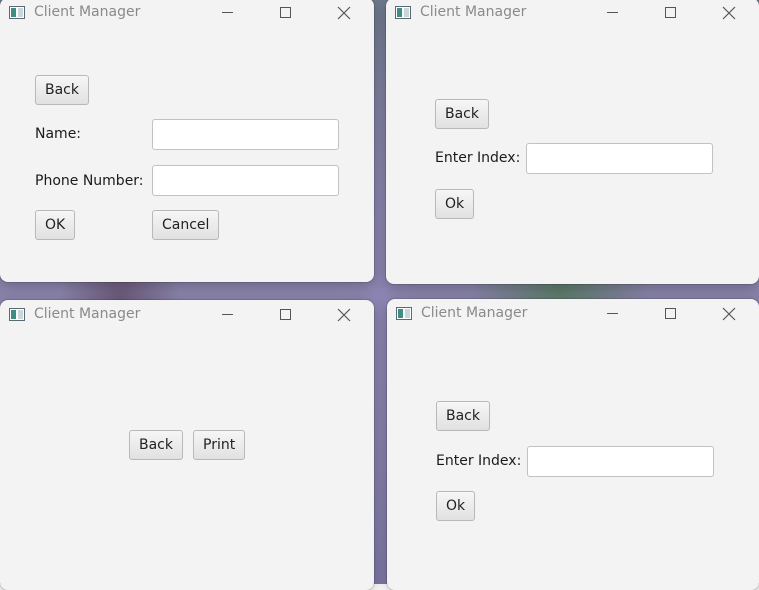 The width and height of the screenshot is (759, 590). Describe the element at coordinates (55, 225) in the screenshot. I see `ok-button: OK` at that location.